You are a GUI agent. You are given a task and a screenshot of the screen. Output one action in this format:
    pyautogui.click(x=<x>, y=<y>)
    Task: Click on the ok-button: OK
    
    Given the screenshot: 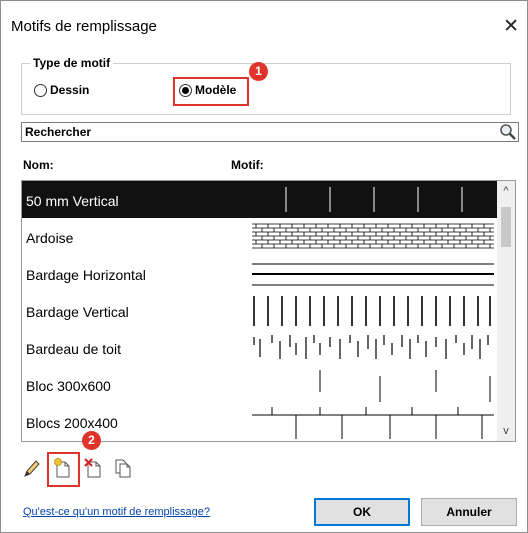 What is the action you would take?
    pyautogui.click(x=362, y=512)
    